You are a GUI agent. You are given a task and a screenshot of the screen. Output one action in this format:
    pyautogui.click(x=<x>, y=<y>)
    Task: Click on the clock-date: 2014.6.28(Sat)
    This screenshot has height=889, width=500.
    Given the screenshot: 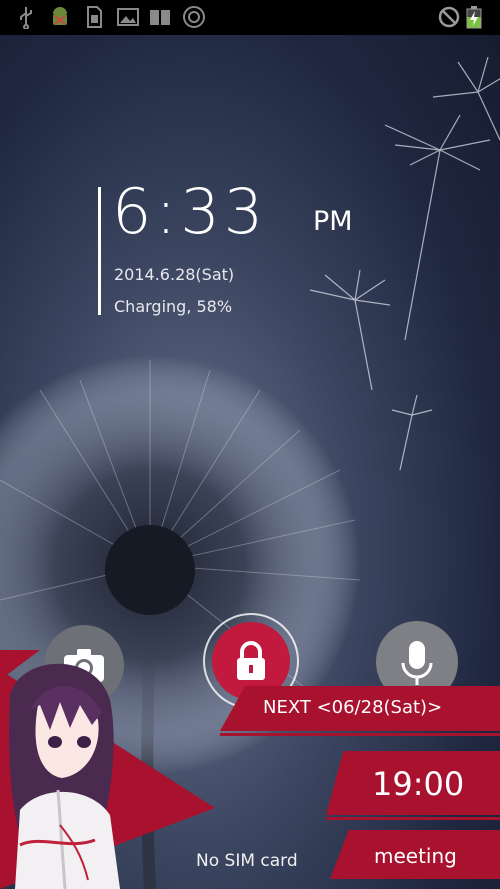 What is the action you would take?
    pyautogui.click(x=174, y=274)
    